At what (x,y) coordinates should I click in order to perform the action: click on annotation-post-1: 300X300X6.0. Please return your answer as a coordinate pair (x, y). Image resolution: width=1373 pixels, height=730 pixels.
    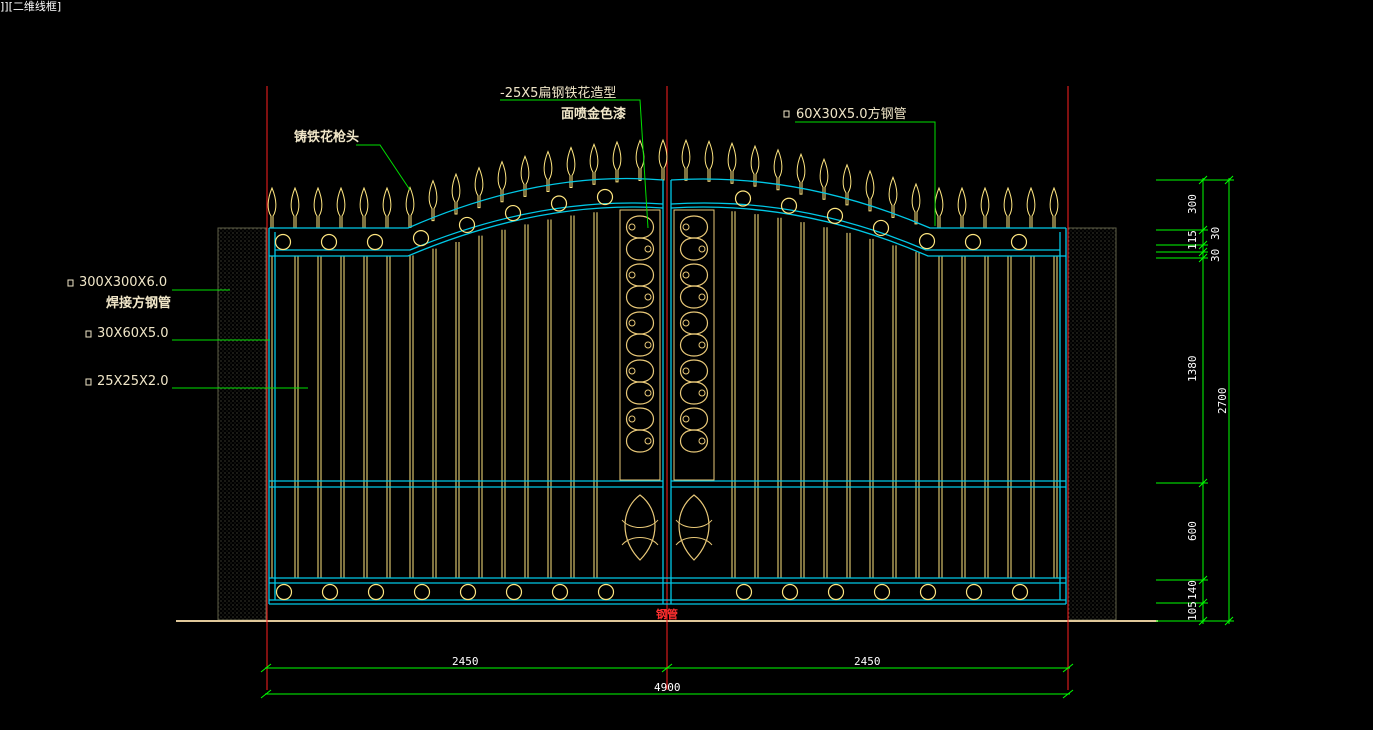
    Looking at the image, I should click on (123, 282).